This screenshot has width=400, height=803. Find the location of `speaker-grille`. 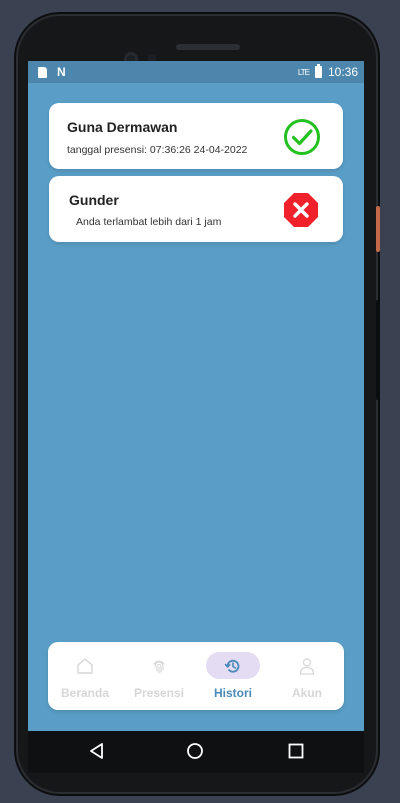

speaker-grille is located at coordinates (208, 47).